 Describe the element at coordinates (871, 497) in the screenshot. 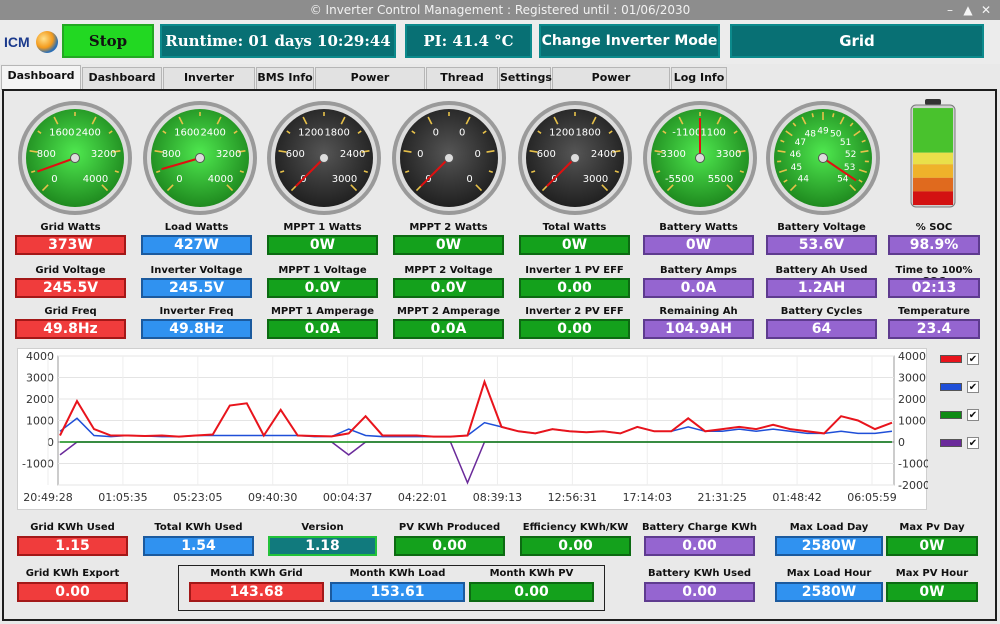

I see `chart-x-tick: 06:05:59` at that location.